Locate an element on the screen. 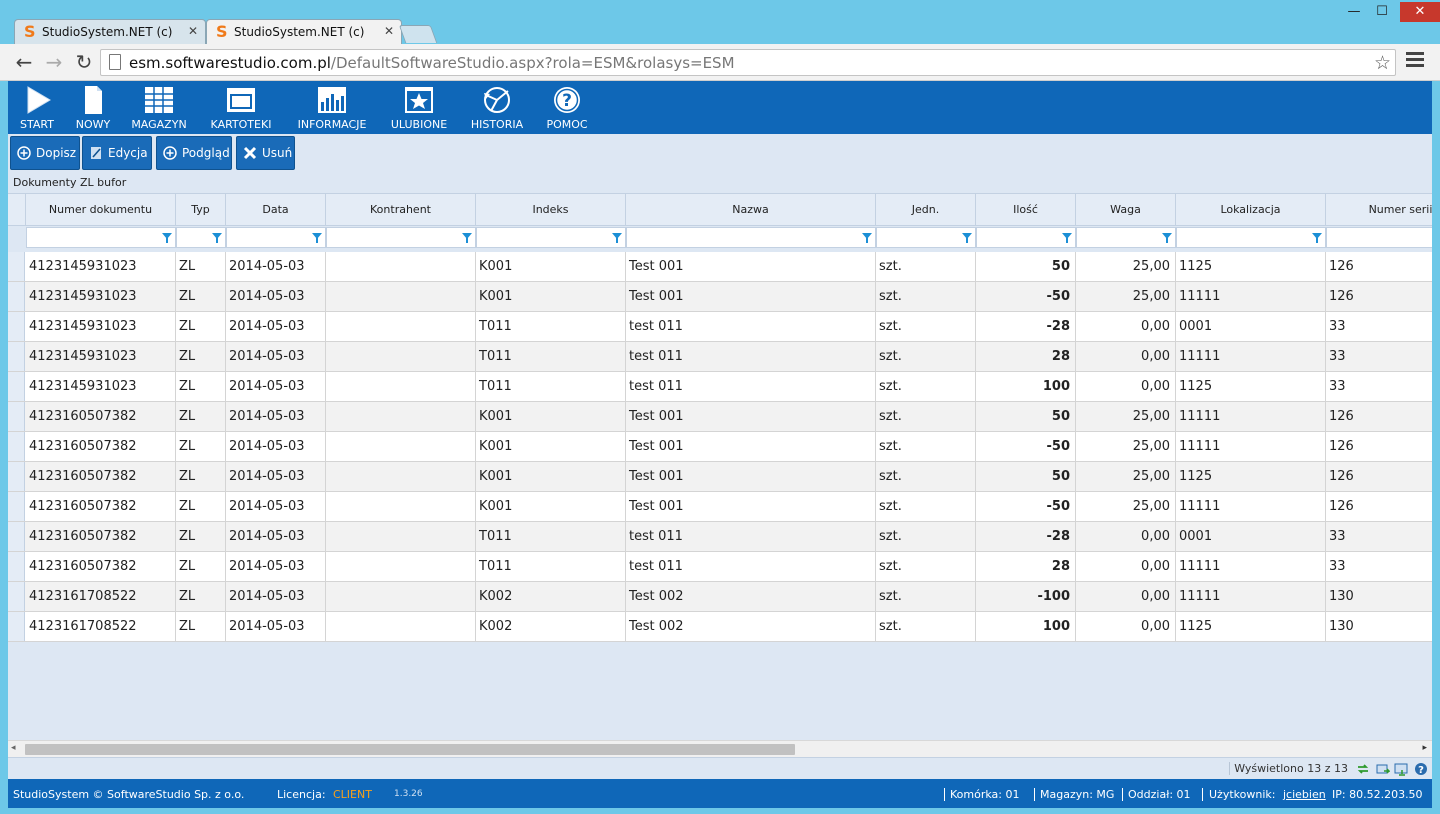 The height and width of the screenshot is (814, 1440). menu-ulubione: ULUBIONE is located at coordinates (419, 107).